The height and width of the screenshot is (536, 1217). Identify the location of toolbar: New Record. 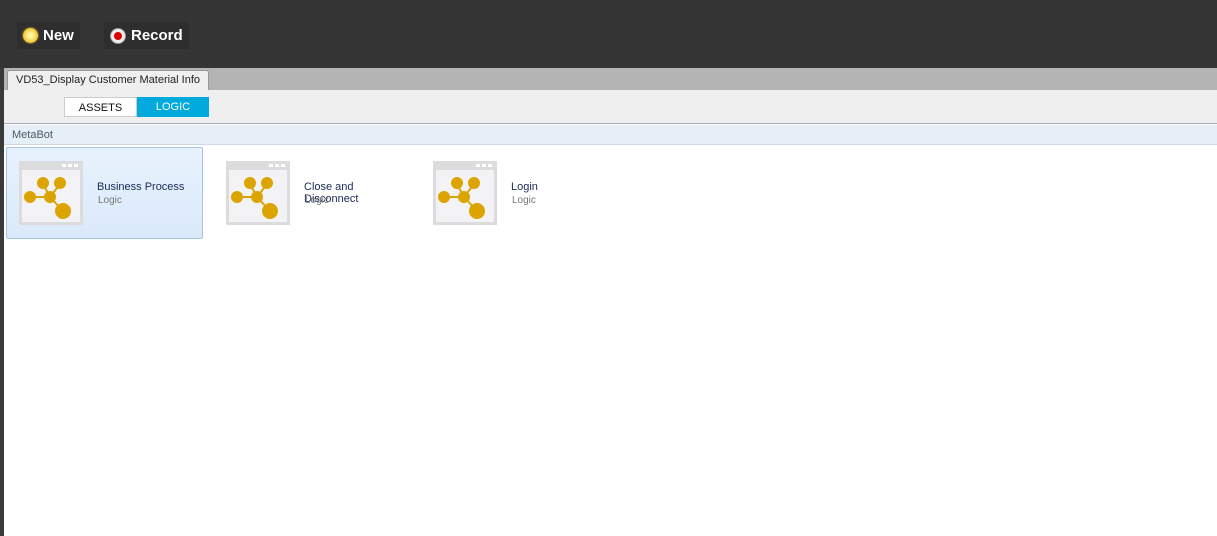
(608, 34).